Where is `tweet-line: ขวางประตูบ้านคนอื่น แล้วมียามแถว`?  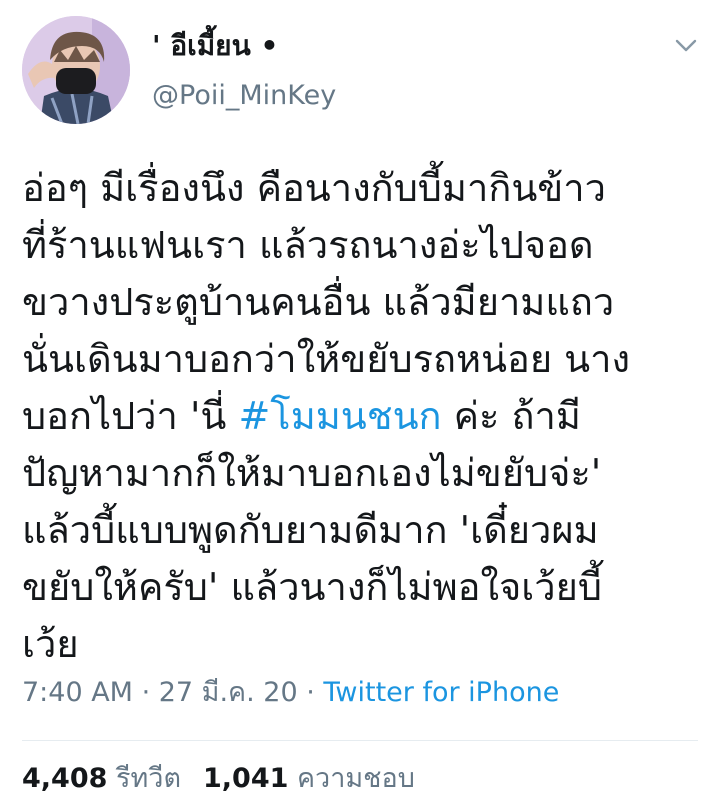
tweet-line: ขวางประตูบ้านคนอื่น แล้วมียามแถว is located at coordinates (318, 302).